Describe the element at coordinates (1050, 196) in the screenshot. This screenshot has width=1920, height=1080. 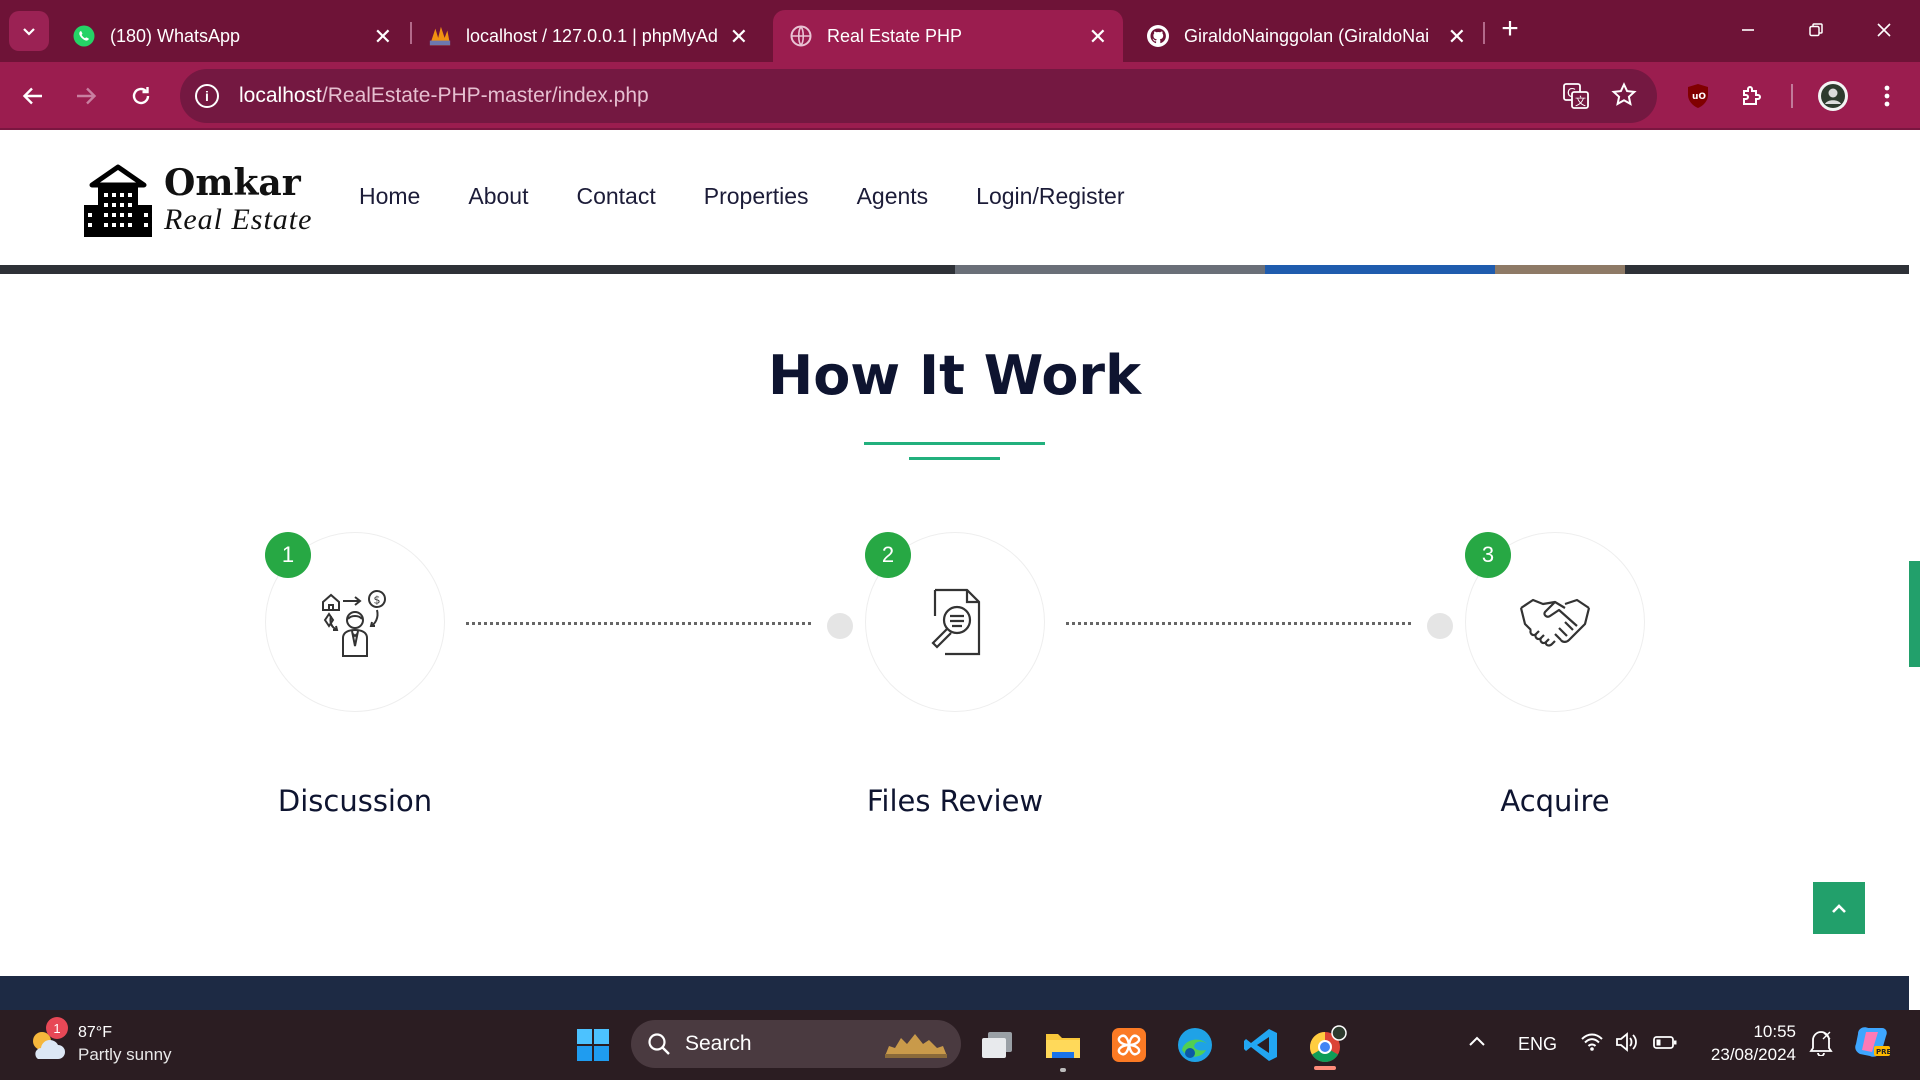
I see `nav-link-login-register: Login/Register` at that location.